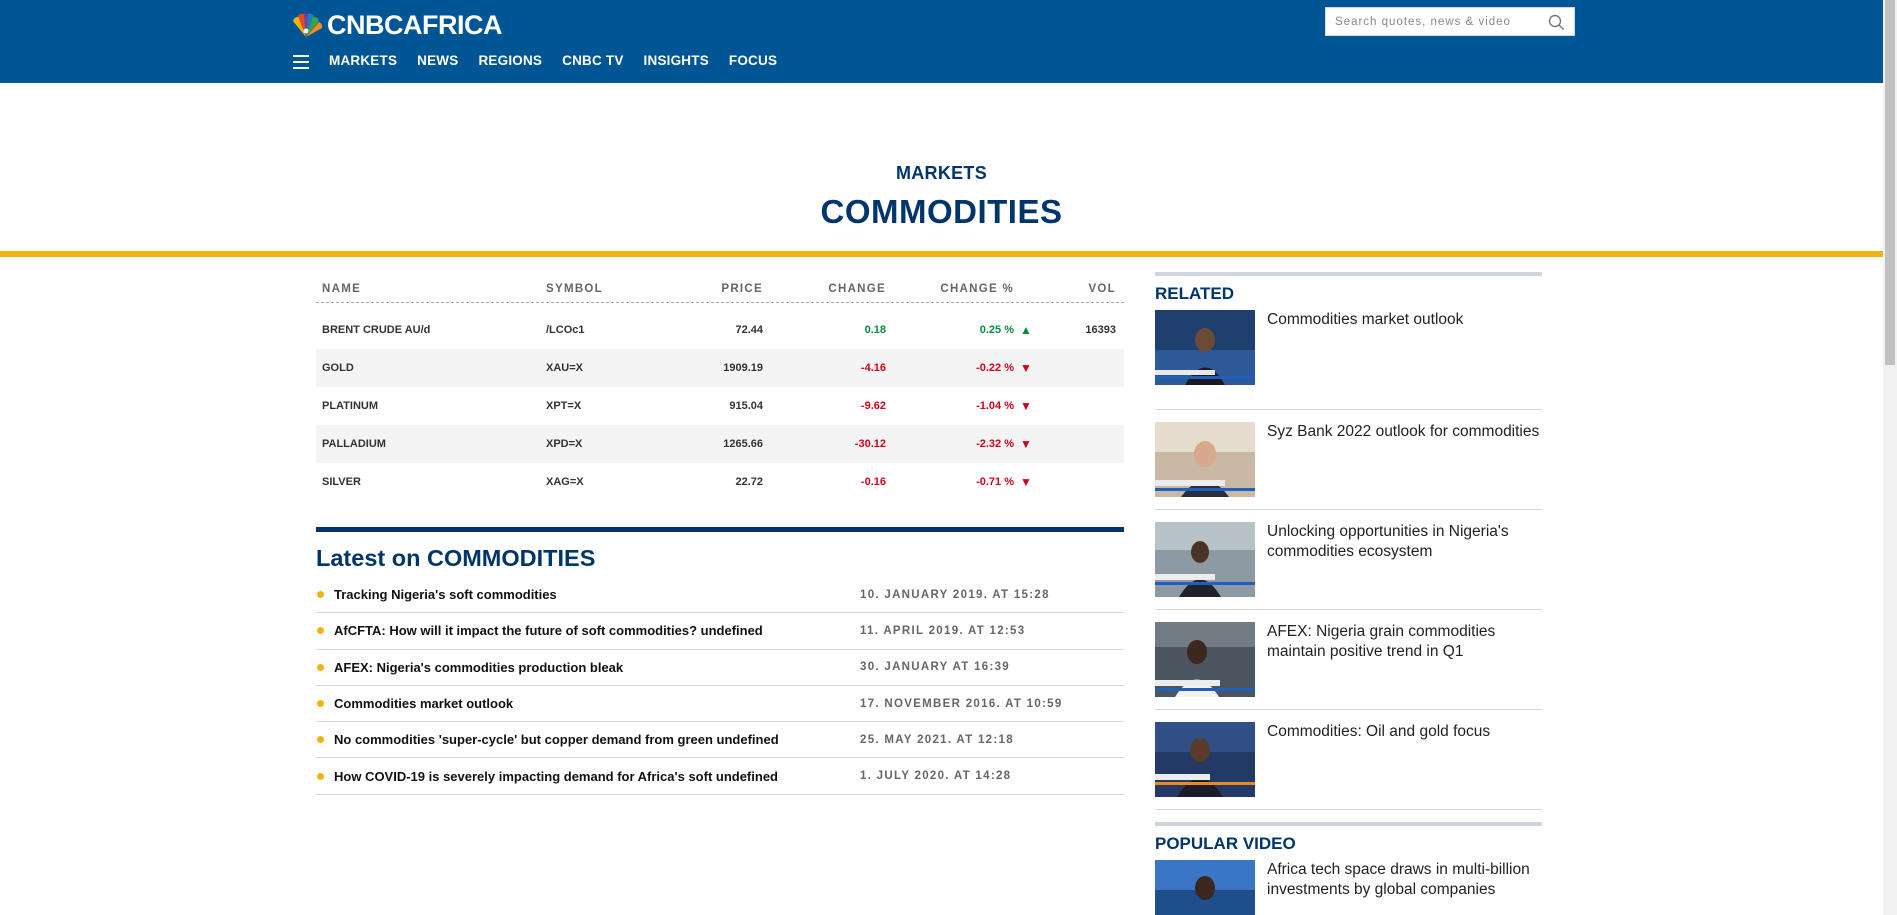 This screenshot has height=915, width=1897. What do you see at coordinates (937, 739) in the screenshot?
I see `news-date: 25. MAY 2021. AT 12:18` at bounding box center [937, 739].